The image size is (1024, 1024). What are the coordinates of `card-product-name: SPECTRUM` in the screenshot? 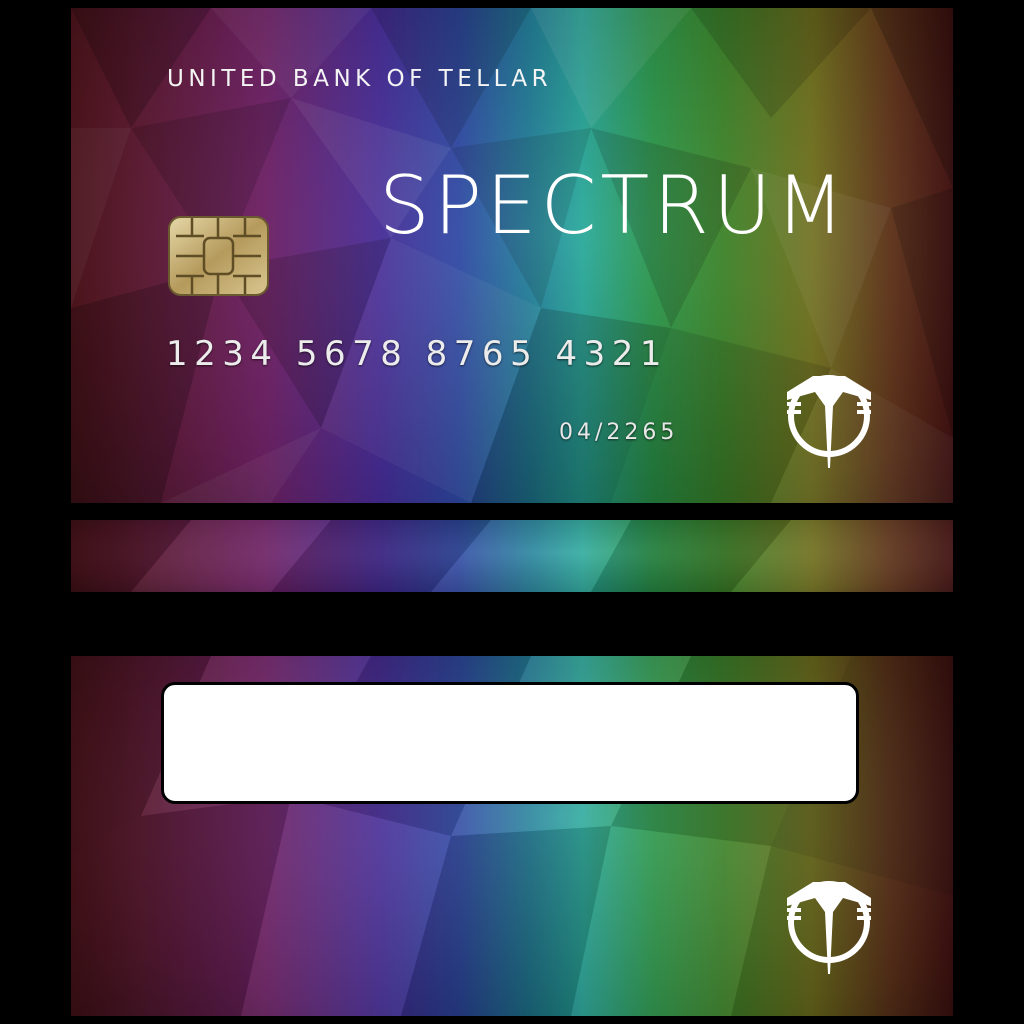 It's located at (614, 205).